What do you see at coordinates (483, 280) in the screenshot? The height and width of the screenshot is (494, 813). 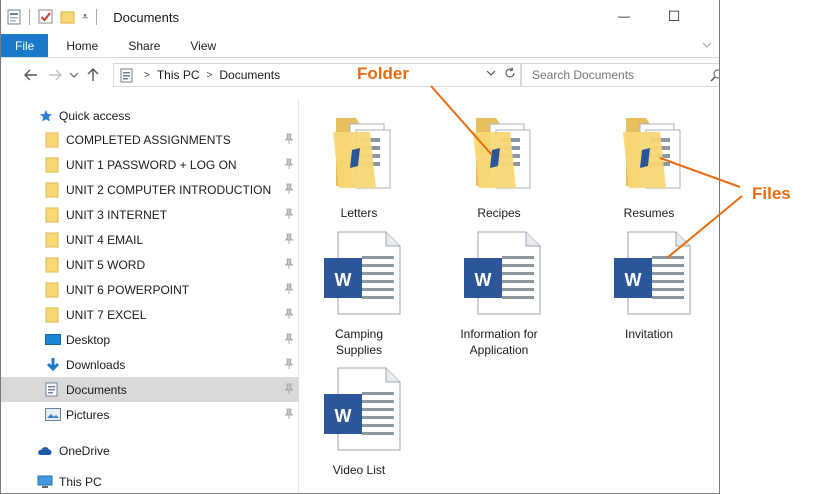 I see `svg-text: W` at bounding box center [483, 280].